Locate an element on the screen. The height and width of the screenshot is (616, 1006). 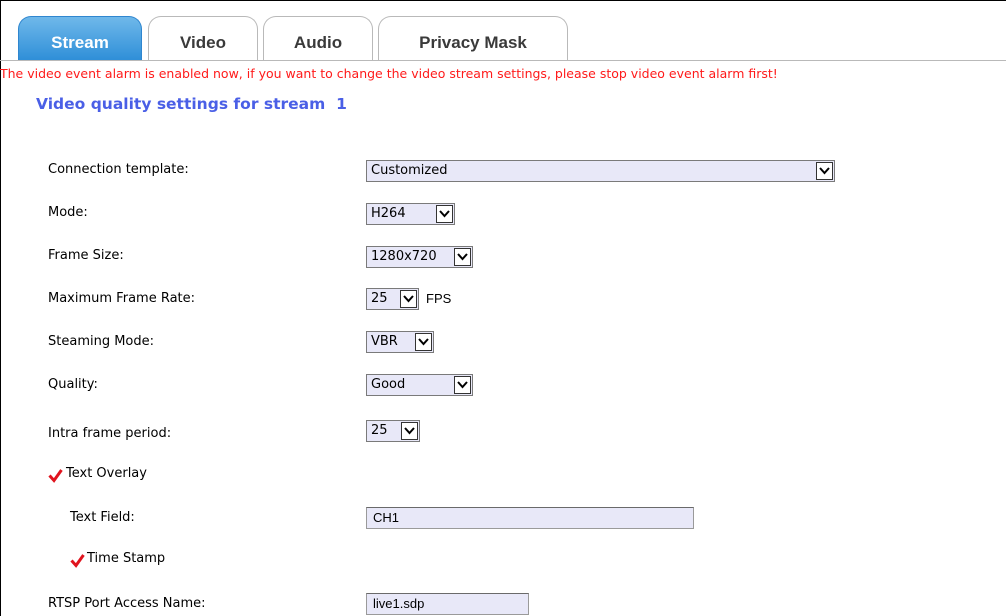
quality-label: Quality: is located at coordinates (73, 384).